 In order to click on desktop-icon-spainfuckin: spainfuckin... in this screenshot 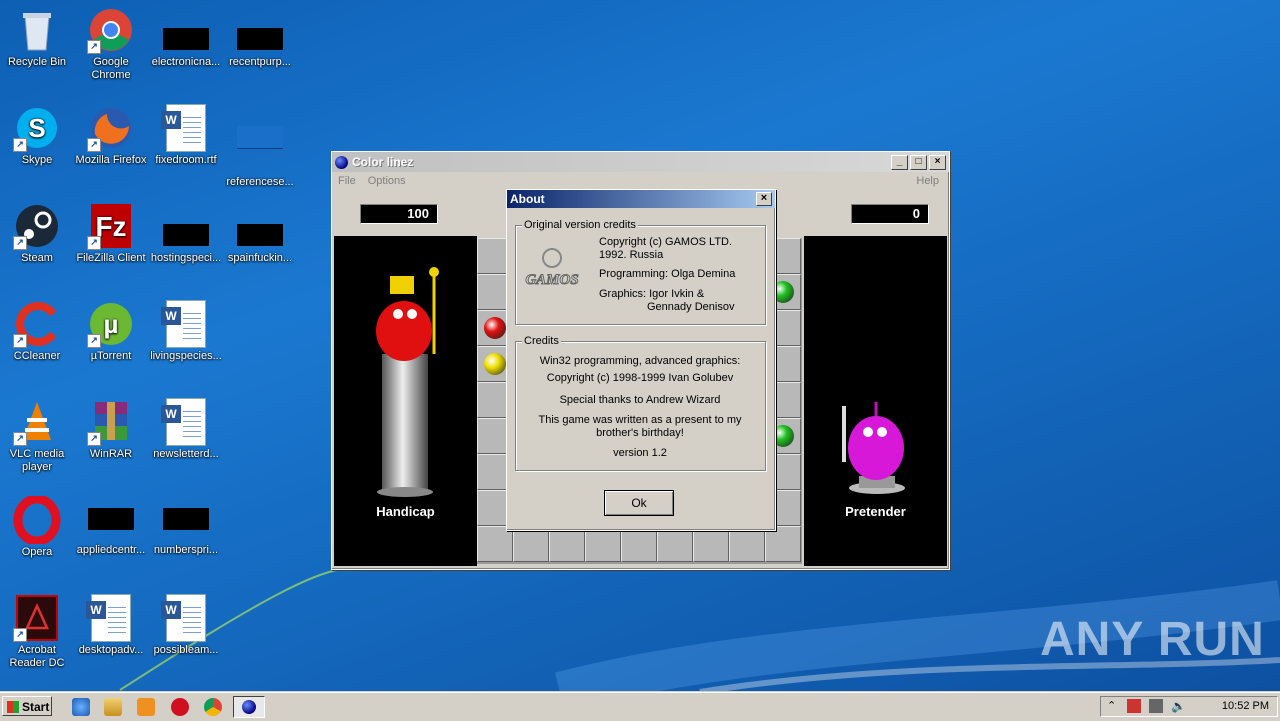, I will do `click(260, 233)`.